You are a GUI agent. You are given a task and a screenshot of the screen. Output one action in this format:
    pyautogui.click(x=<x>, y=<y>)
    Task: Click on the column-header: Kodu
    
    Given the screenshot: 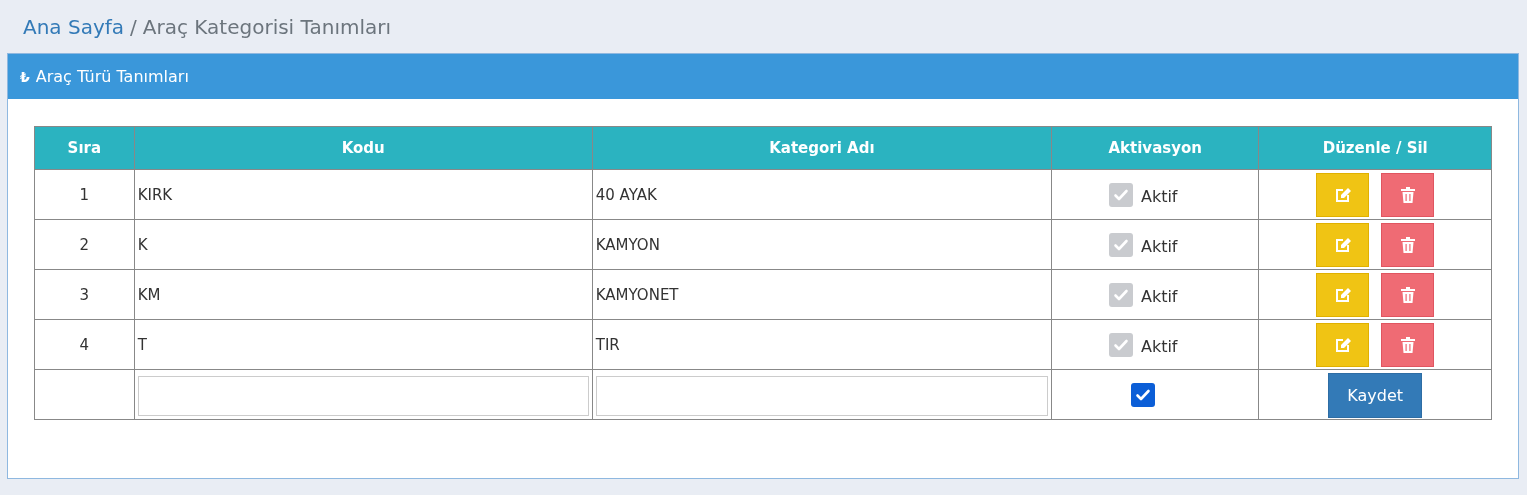 What is the action you would take?
    pyautogui.click(x=363, y=148)
    